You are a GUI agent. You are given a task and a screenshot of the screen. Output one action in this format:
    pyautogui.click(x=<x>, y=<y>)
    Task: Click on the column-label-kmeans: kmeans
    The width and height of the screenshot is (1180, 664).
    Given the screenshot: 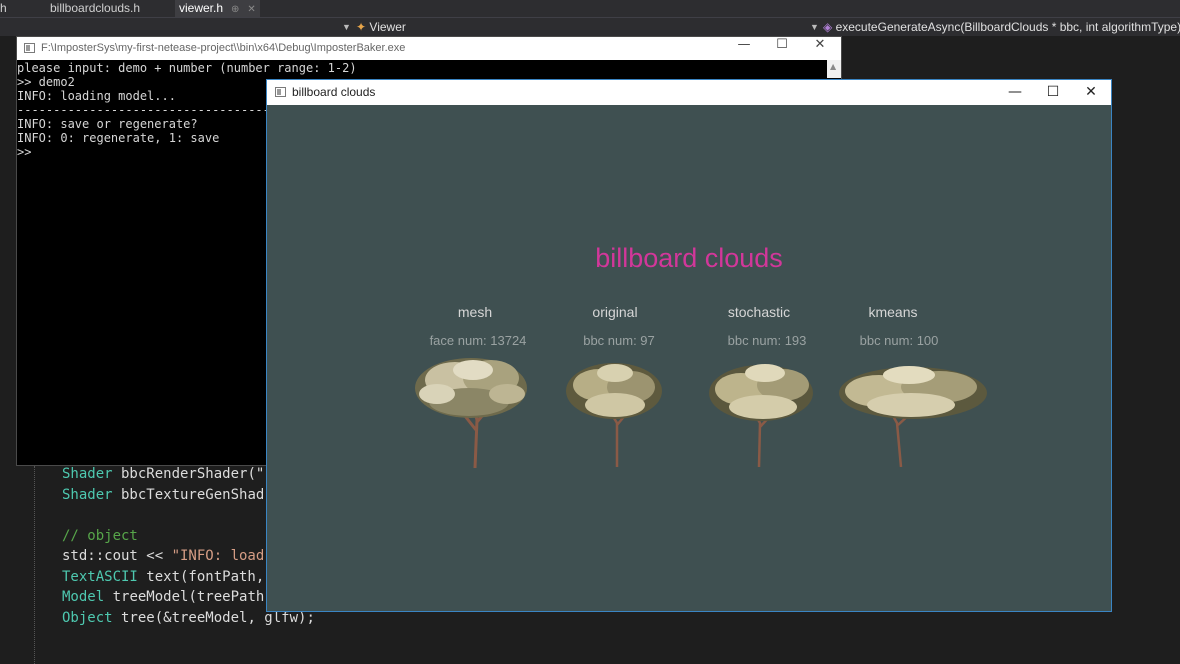 What is the action you would take?
    pyautogui.click(x=893, y=312)
    